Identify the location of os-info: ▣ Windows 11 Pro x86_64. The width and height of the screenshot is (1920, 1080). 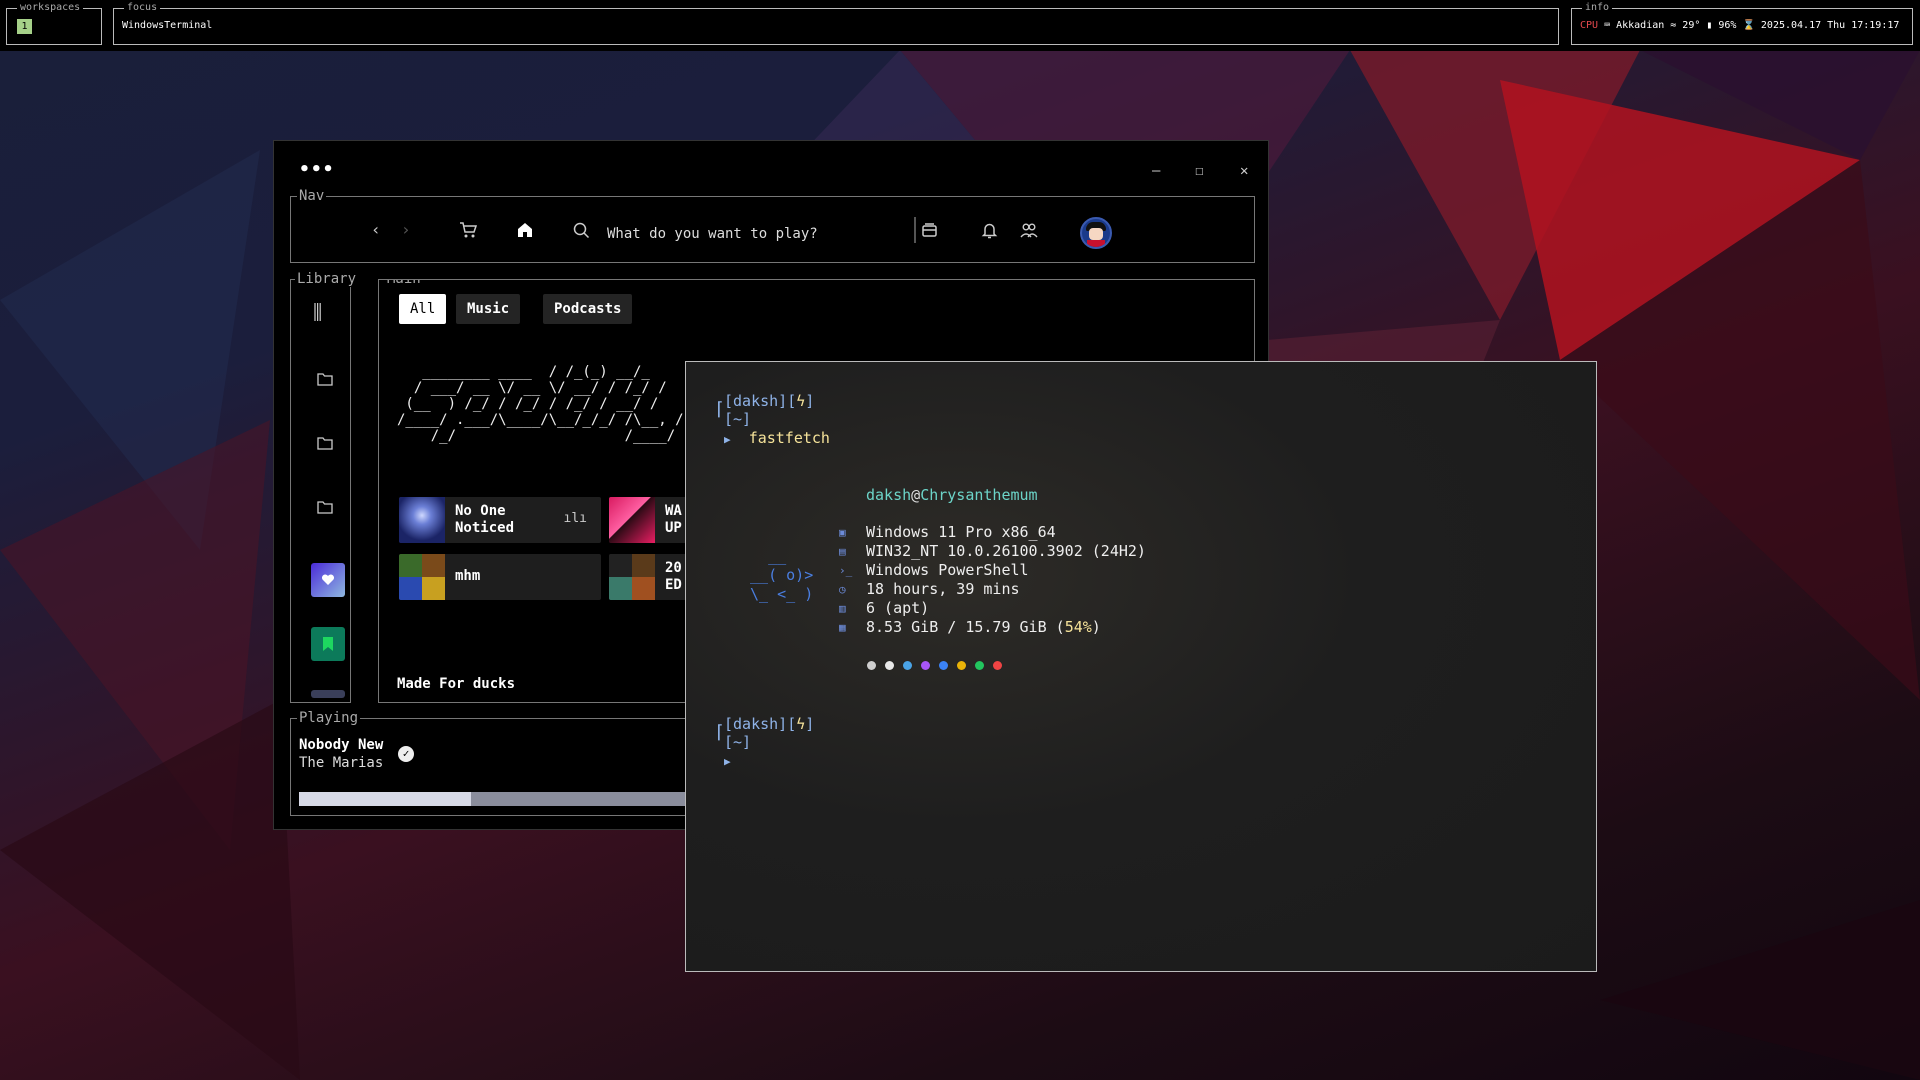
(947, 532).